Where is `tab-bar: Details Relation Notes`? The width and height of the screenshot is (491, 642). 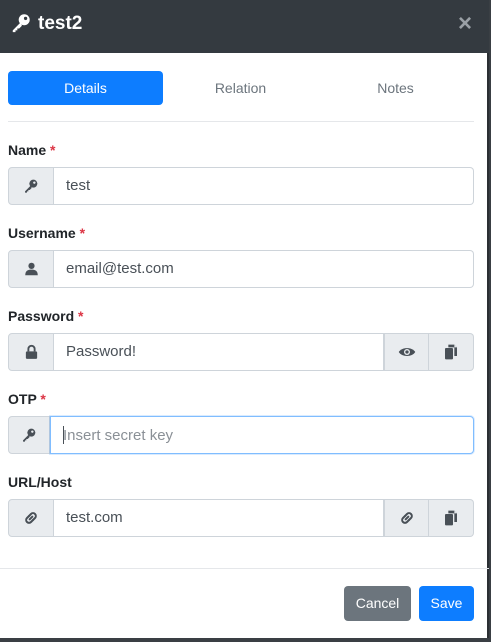
tab-bar: Details Relation Notes is located at coordinates (241, 88).